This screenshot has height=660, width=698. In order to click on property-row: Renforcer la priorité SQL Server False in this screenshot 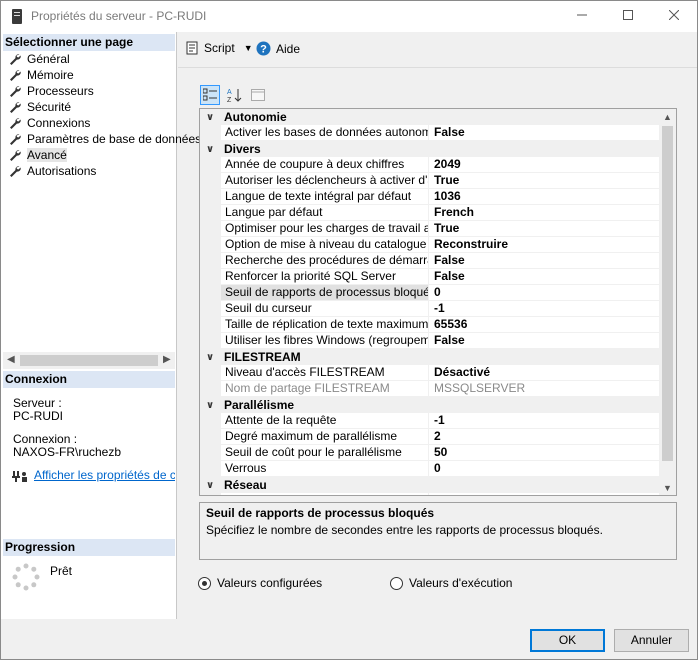, I will do `click(438, 277)`.